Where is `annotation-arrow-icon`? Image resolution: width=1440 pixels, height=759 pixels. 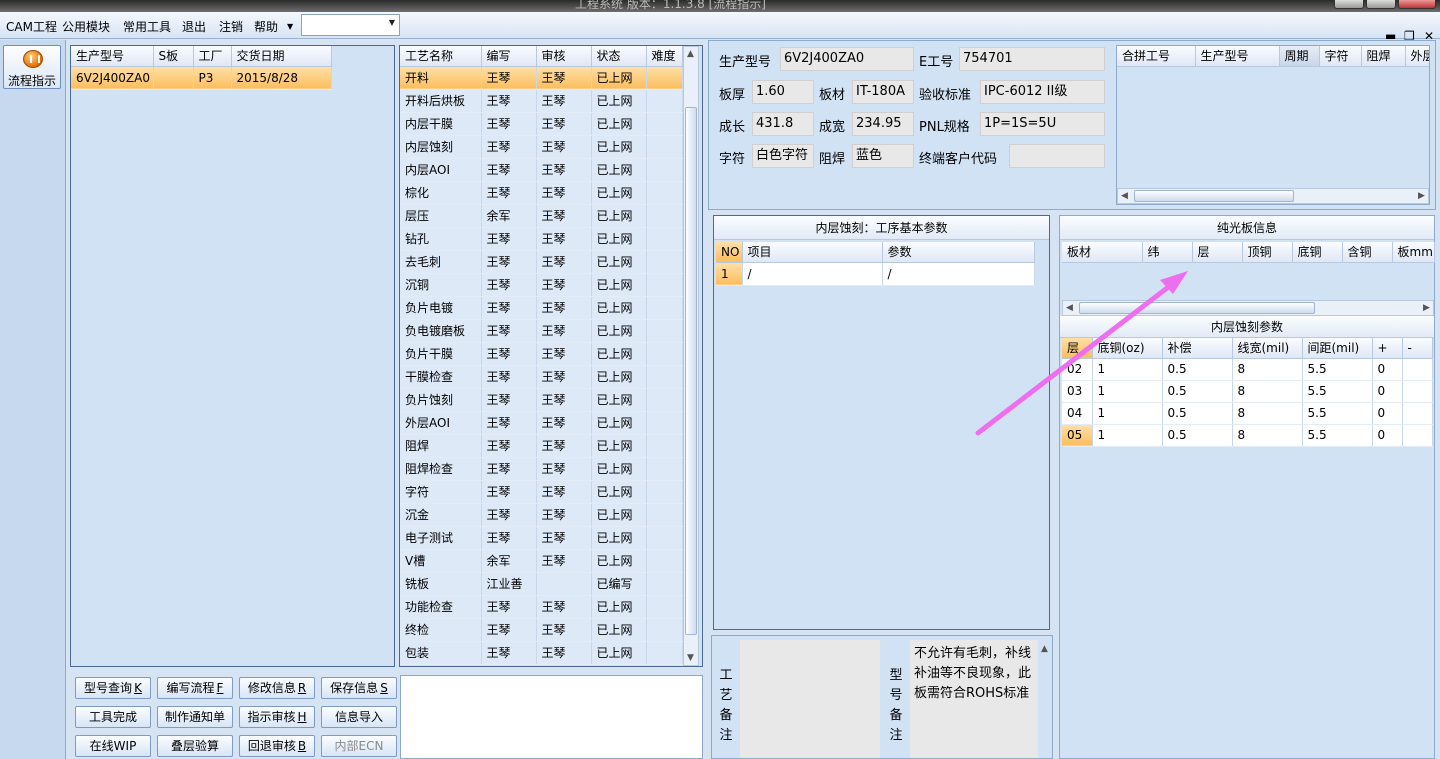 annotation-arrow-icon is located at coordinates (1081, 353).